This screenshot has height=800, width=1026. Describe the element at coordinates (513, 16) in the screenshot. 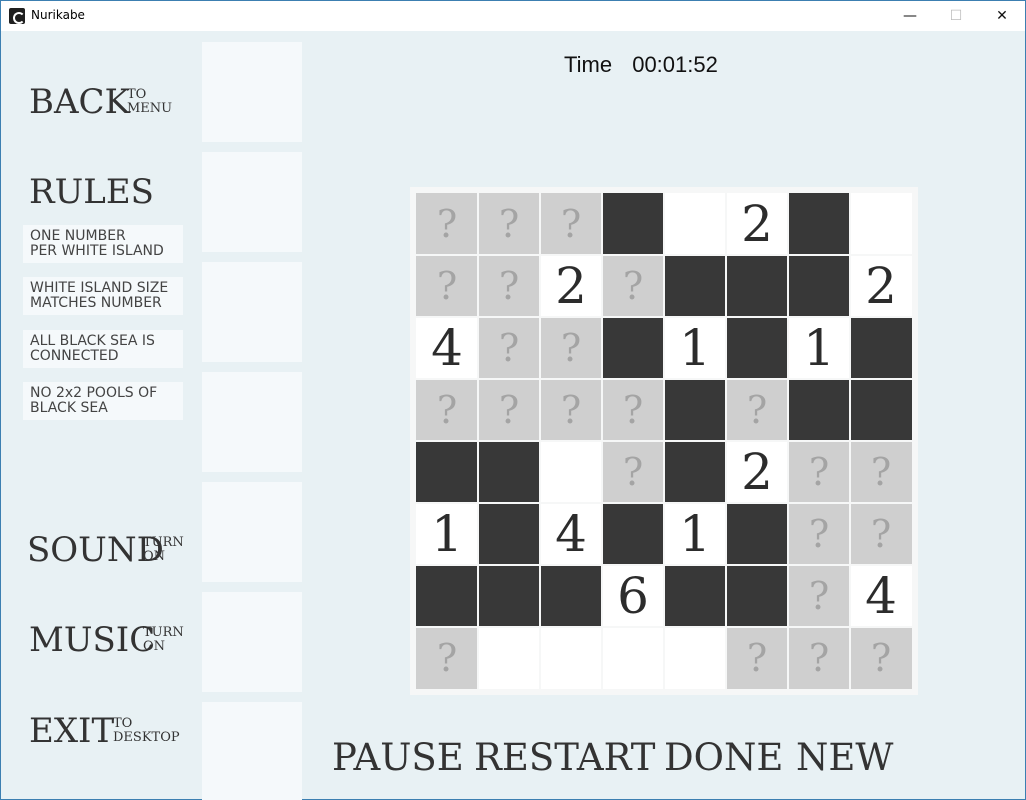

I see `title-bar: Nurikabe — ☐ ✕` at that location.